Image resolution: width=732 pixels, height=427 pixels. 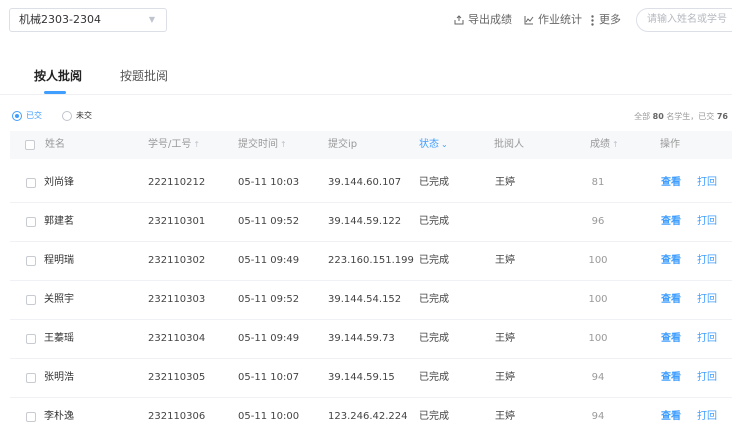 I want to click on tab-by-person: 按人批阅, so click(x=58, y=76).